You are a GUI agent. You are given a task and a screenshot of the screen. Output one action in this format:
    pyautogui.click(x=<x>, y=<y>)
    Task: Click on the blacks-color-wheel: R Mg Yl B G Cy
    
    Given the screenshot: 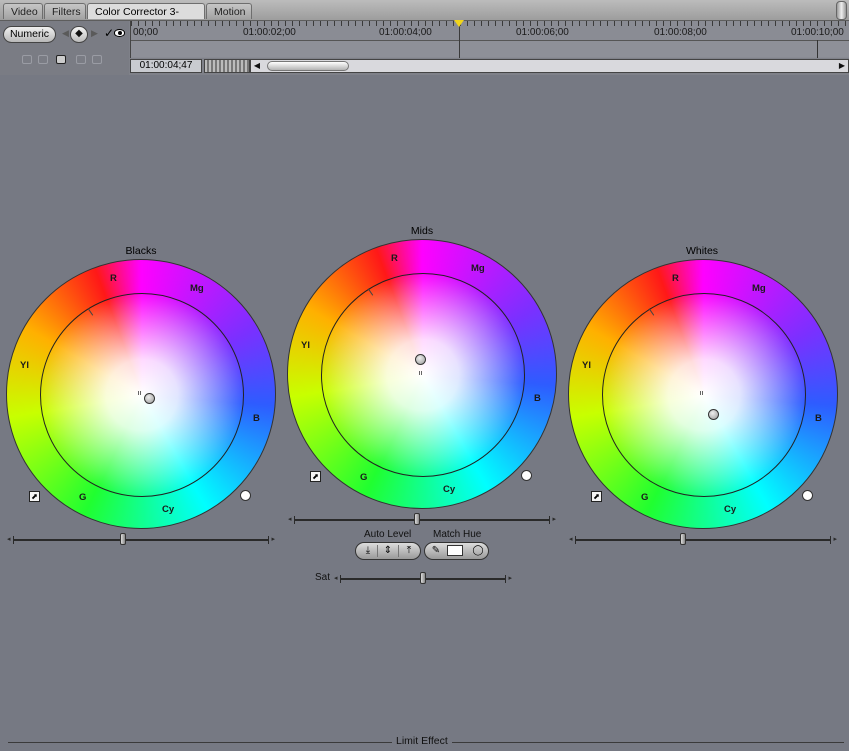 What is the action you would take?
    pyautogui.click(x=141, y=394)
    